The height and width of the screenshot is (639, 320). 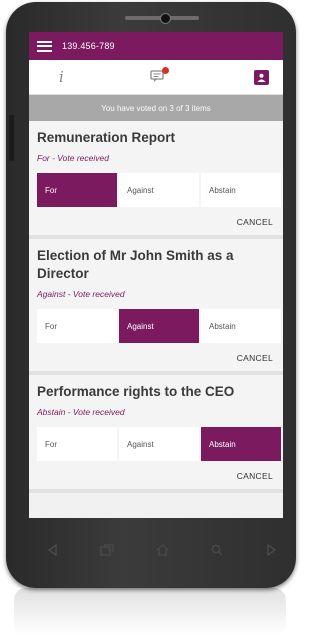 I want to click on recents-icon, so click(x=107, y=550).